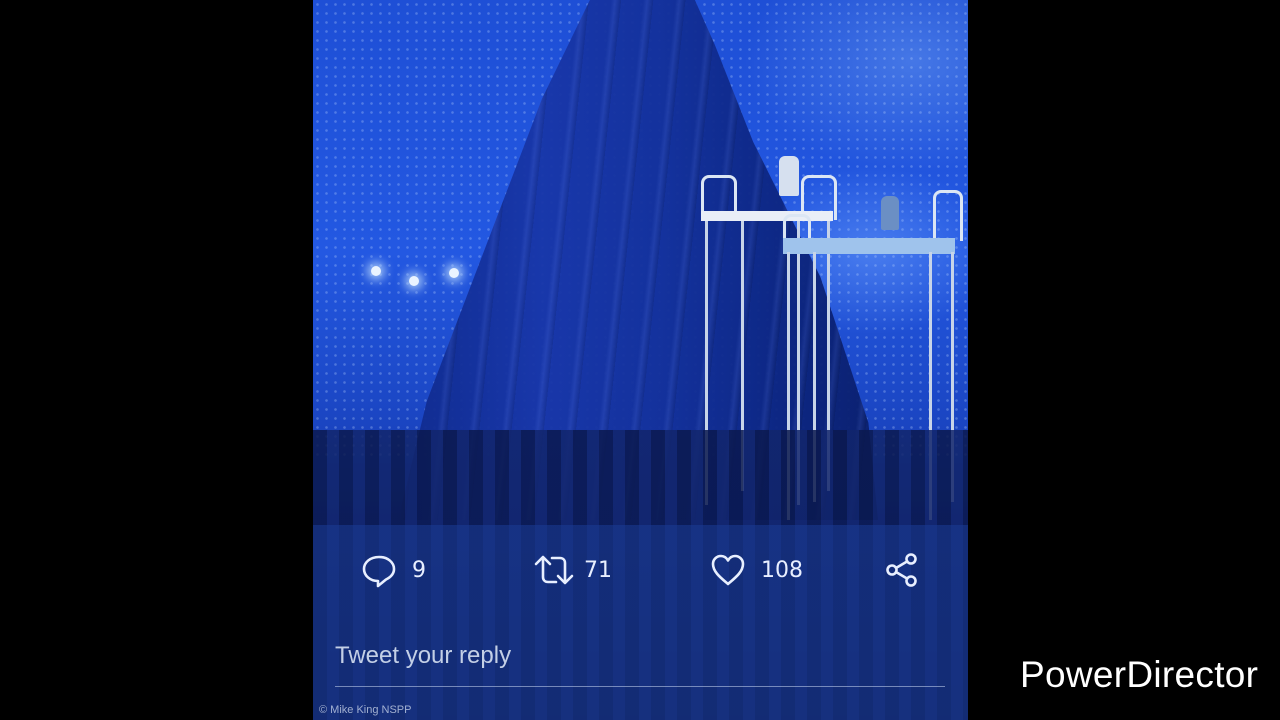  What do you see at coordinates (365, 710) in the screenshot?
I see `photo-credit: © Mike King NSPP` at bounding box center [365, 710].